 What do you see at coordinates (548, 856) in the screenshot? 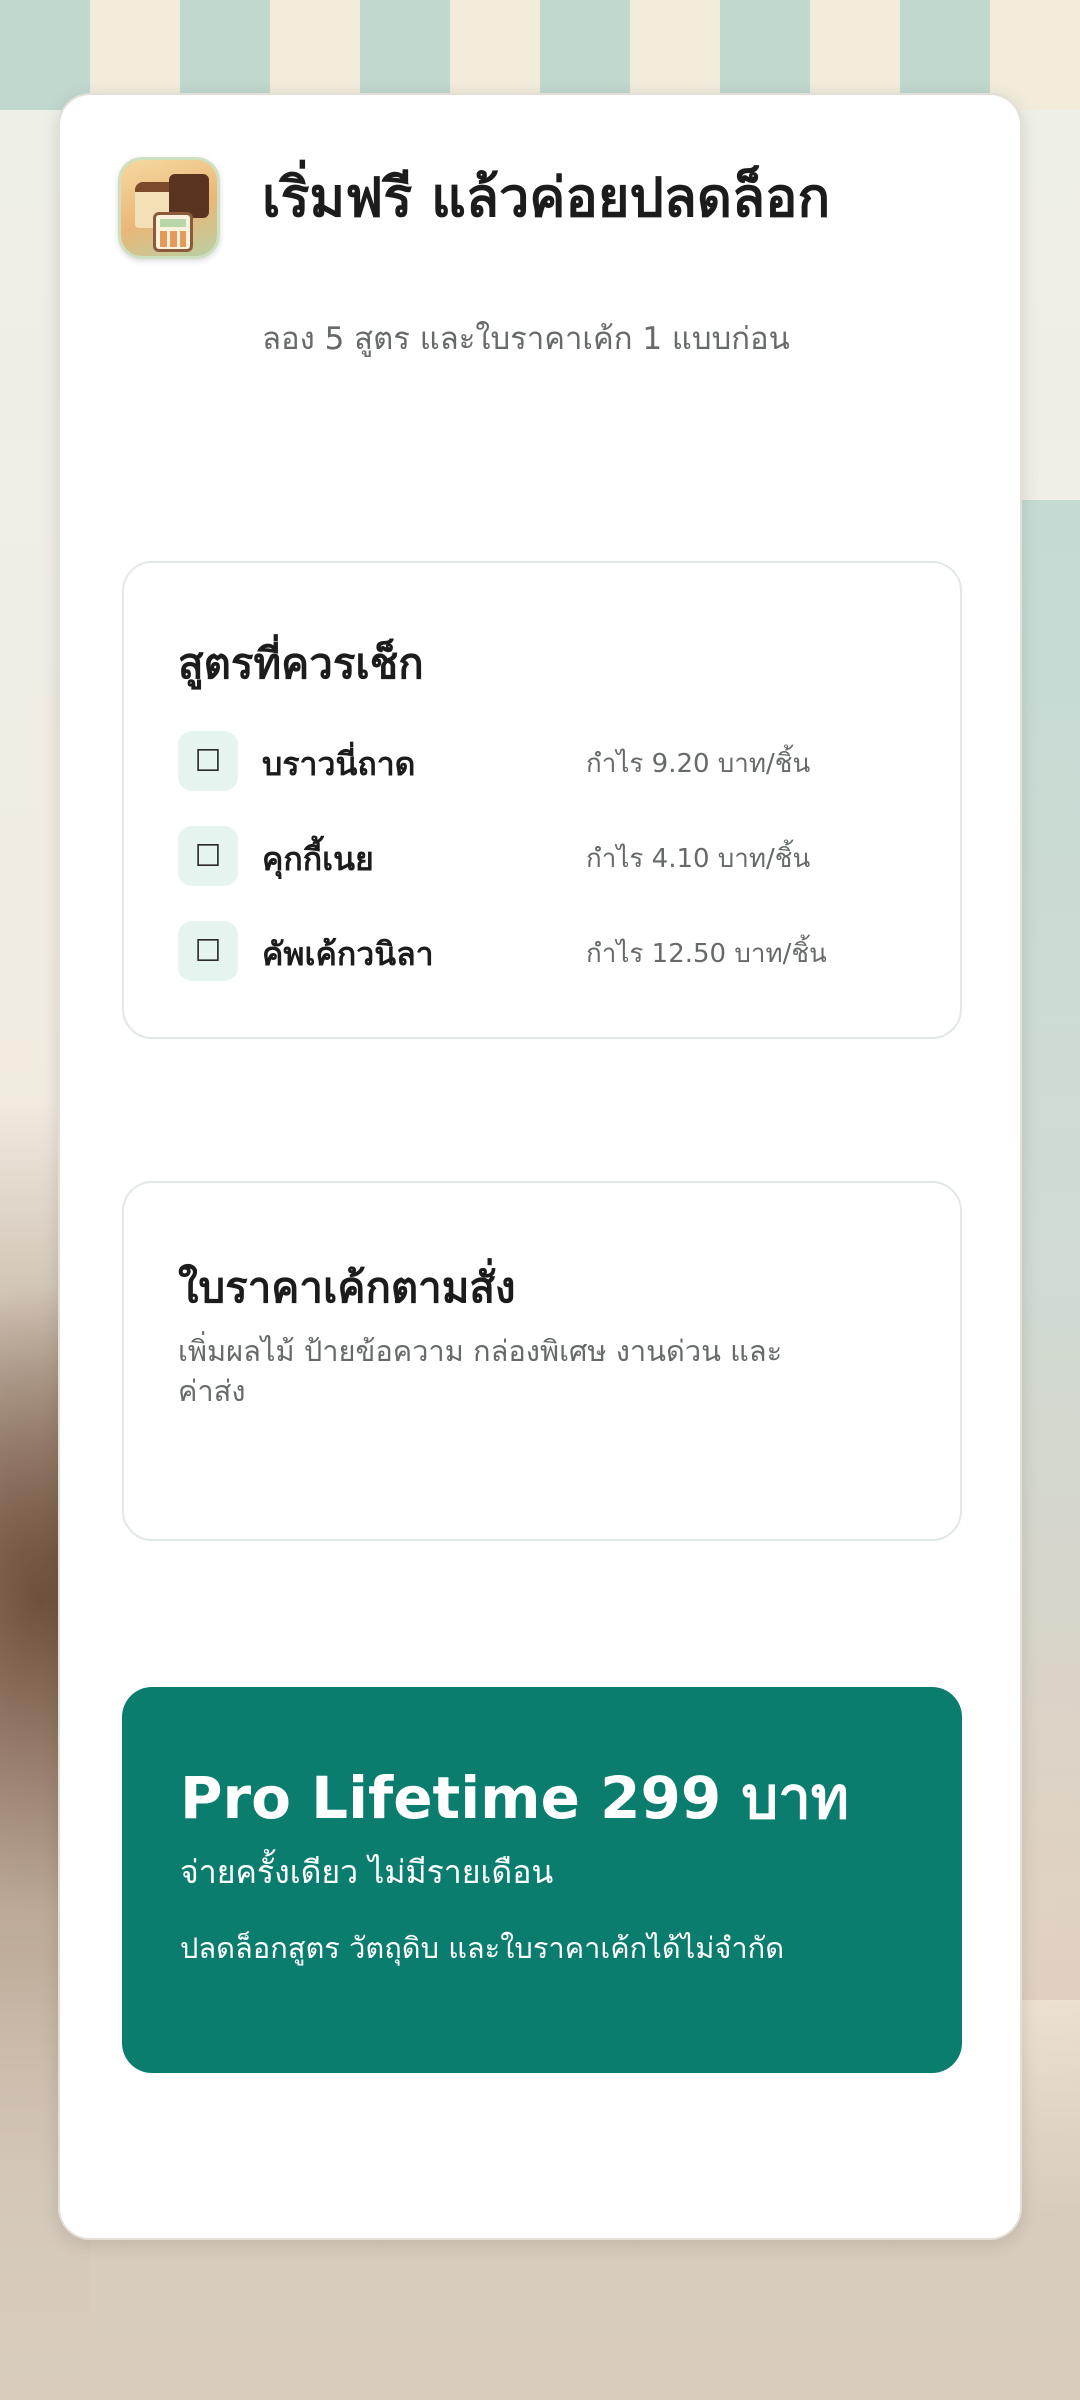
I see `recipe-row-butter-cookie: ☐ คุกกี้เนย กำไร 4.10 บาท/ชิ้น` at bounding box center [548, 856].